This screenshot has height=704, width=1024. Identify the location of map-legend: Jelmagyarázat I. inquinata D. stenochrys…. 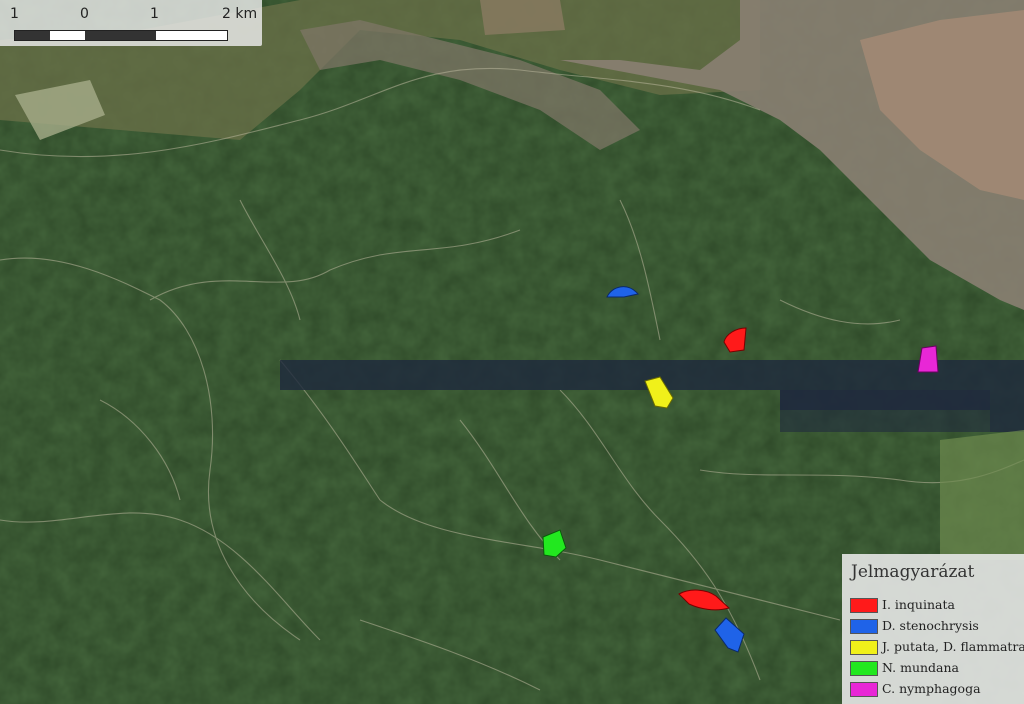
(933, 629).